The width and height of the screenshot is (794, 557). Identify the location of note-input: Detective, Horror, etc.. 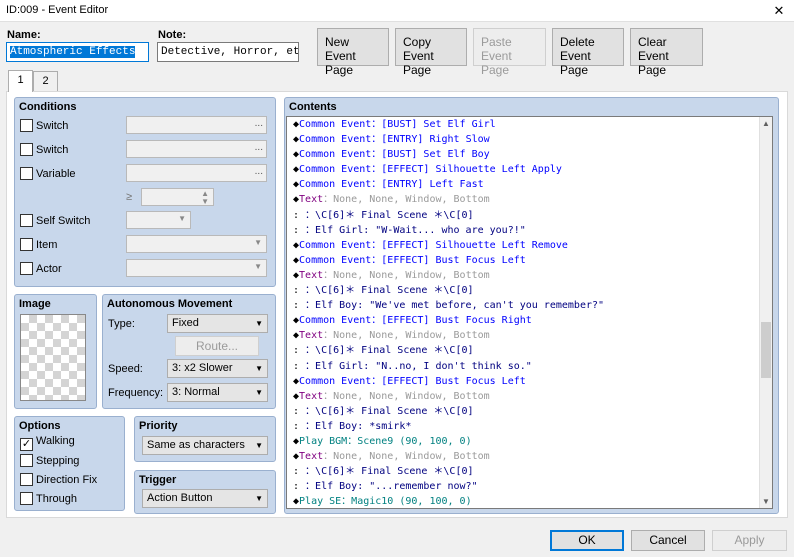
(228, 52).